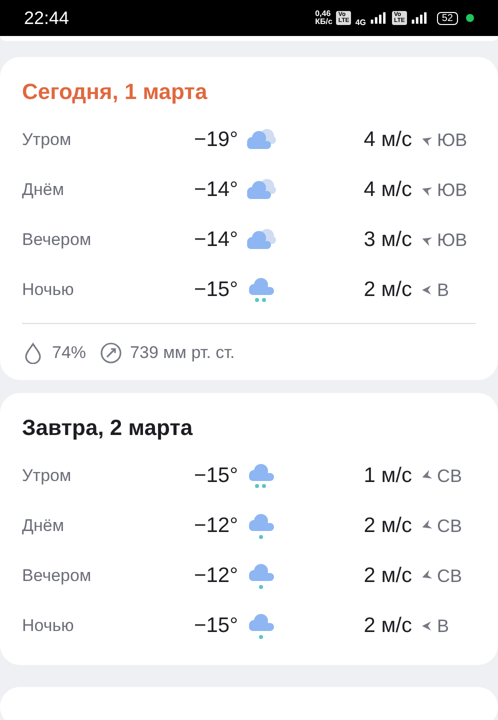 Image resolution: width=498 pixels, height=720 pixels. What do you see at coordinates (447, 18) in the screenshot?
I see `battery-level: 52` at bounding box center [447, 18].